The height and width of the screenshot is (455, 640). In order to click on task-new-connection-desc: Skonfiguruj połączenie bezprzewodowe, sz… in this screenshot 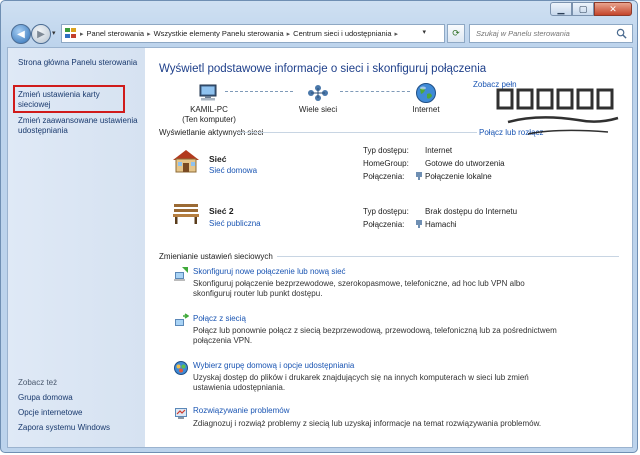, I will do `click(359, 288)`.